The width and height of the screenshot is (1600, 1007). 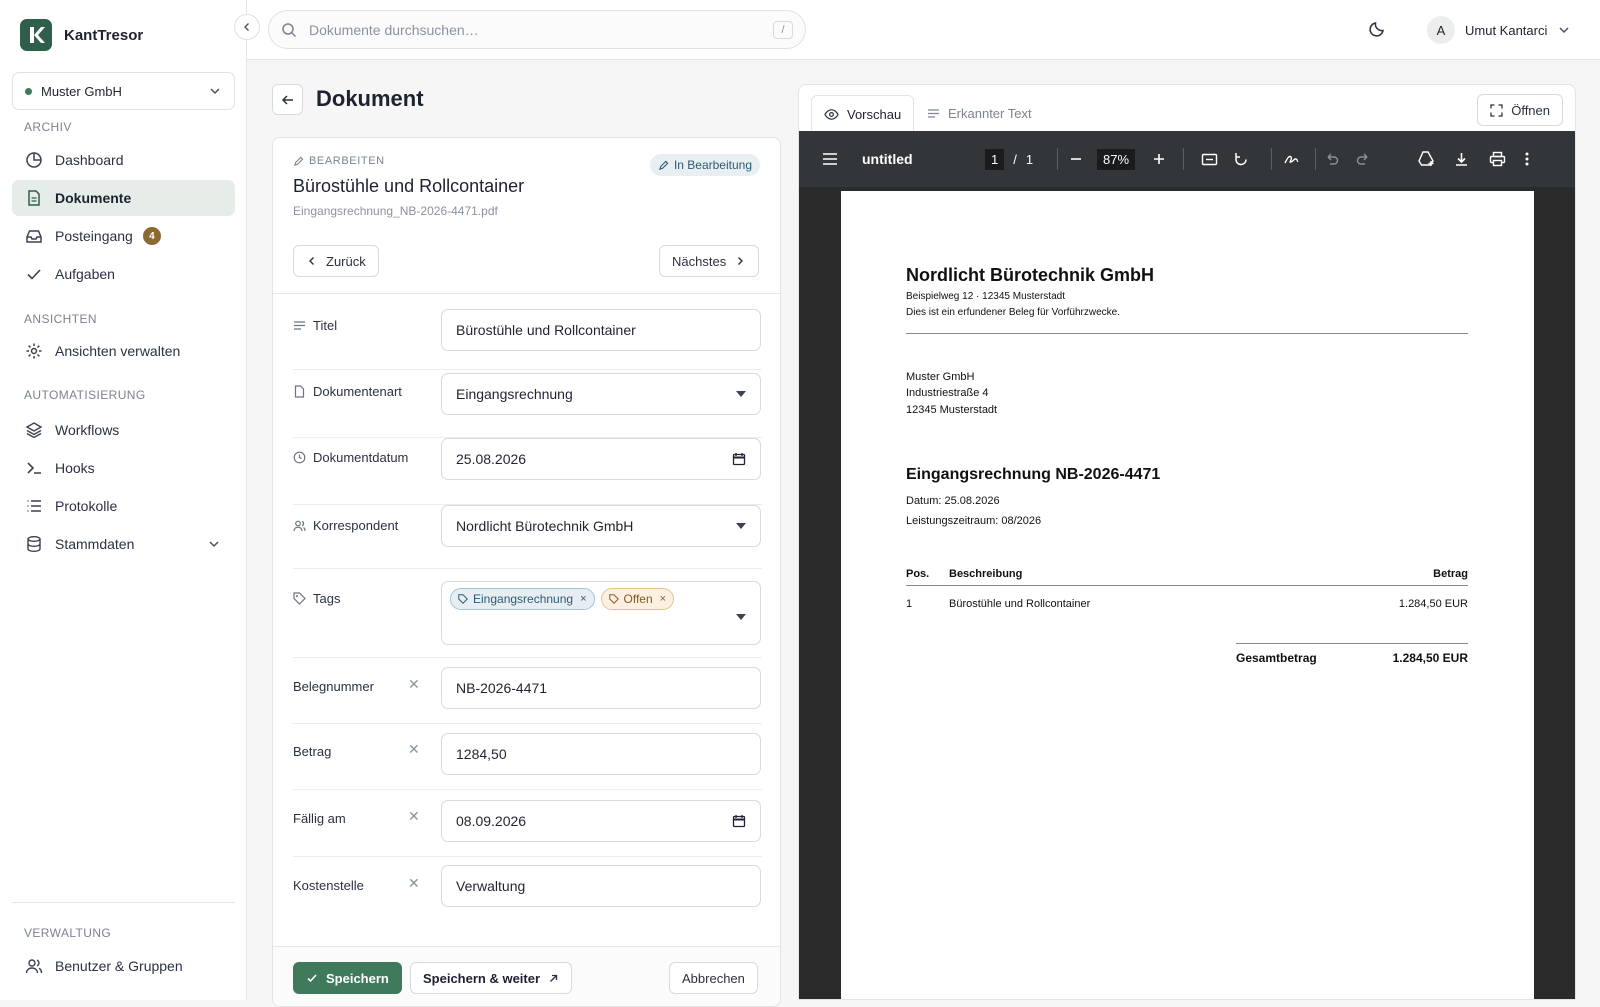 I want to click on undo-icon, so click(x=1331, y=159).